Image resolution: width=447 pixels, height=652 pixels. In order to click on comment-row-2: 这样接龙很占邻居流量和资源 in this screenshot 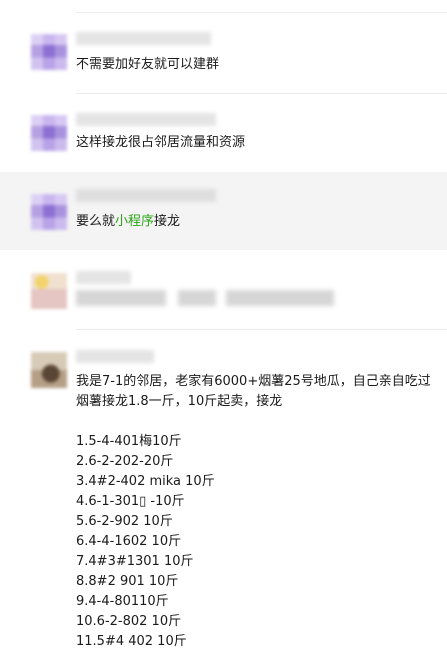, I will do `click(223, 132)`.